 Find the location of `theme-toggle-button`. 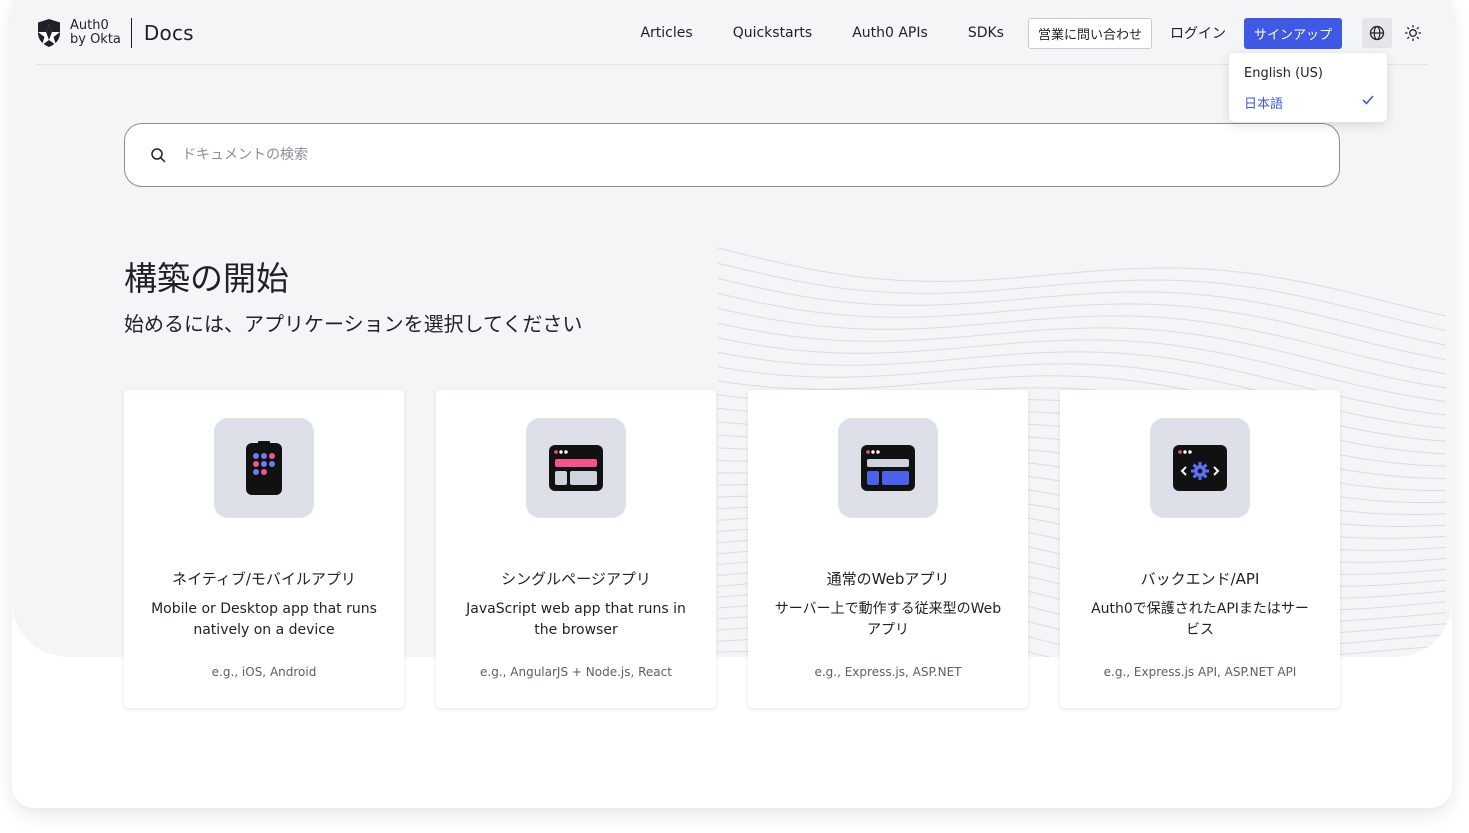

theme-toggle-button is located at coordinates (1413, 33).